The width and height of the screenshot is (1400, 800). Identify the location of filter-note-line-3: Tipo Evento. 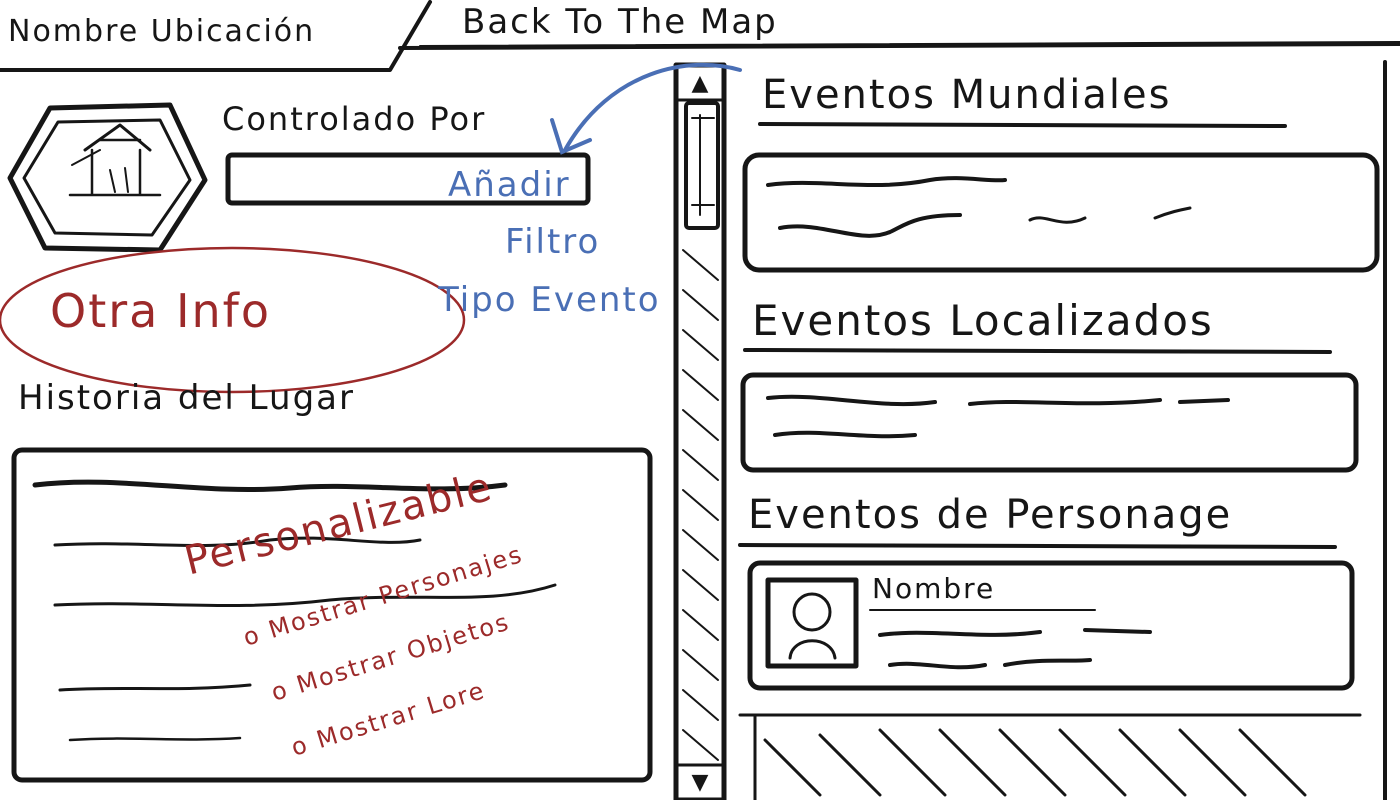
(549, 300).